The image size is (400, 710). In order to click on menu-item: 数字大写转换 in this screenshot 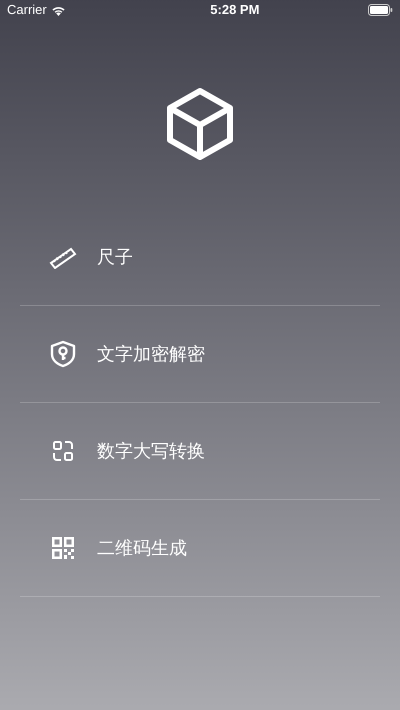, I will do `click(200, 451)`.